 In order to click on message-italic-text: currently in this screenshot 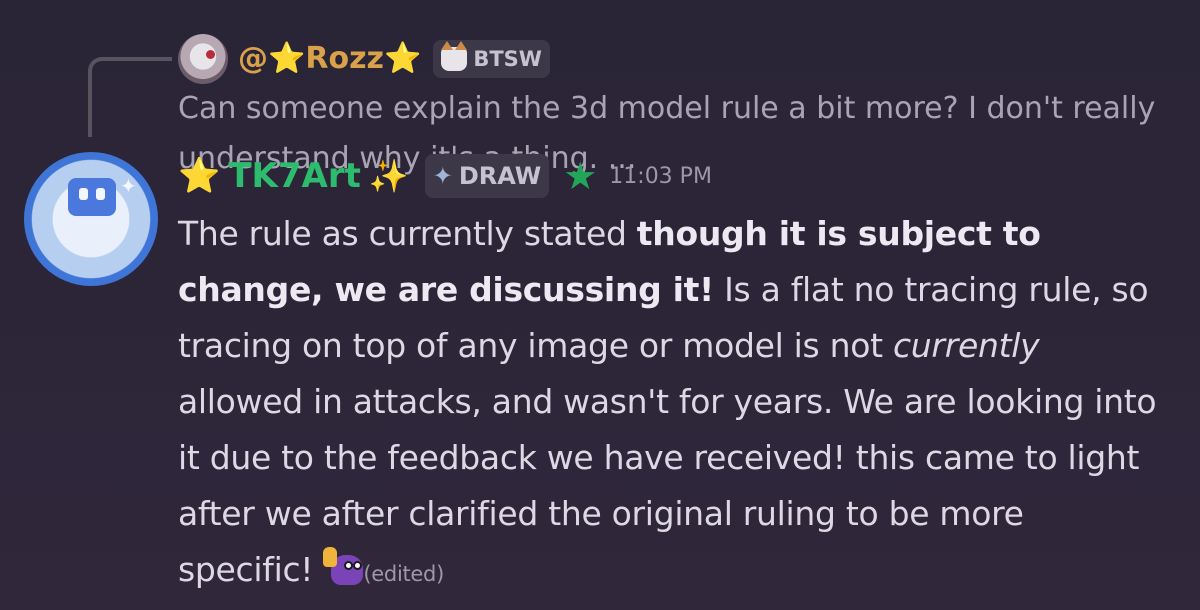, I will do `click(966, 345)`.